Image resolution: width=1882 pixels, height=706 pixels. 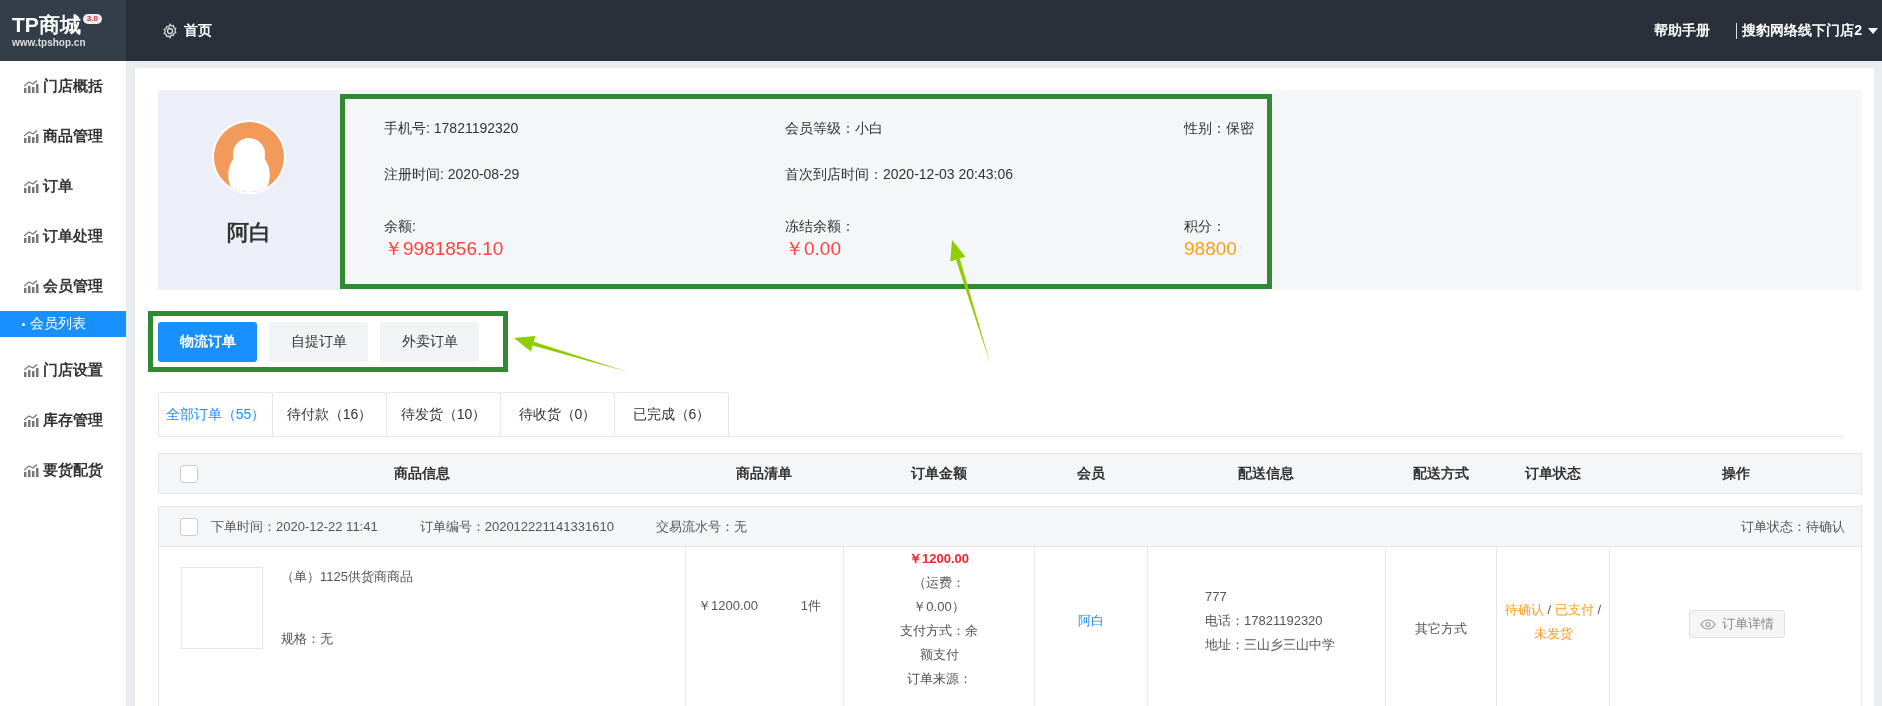 I want to click on order-type-tab: 外卖订单, so click(x=429, y=342).